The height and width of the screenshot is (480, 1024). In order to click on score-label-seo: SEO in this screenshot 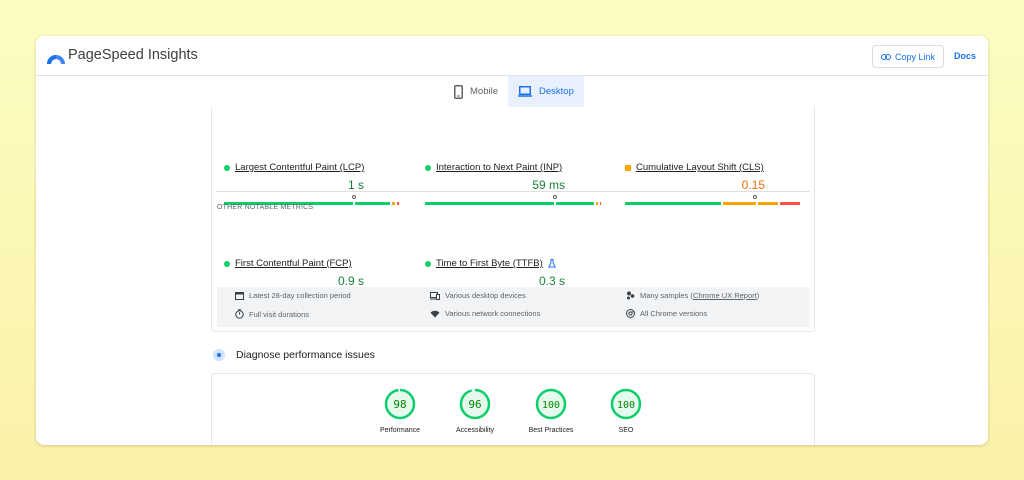, I will do `click(626, 430)`.